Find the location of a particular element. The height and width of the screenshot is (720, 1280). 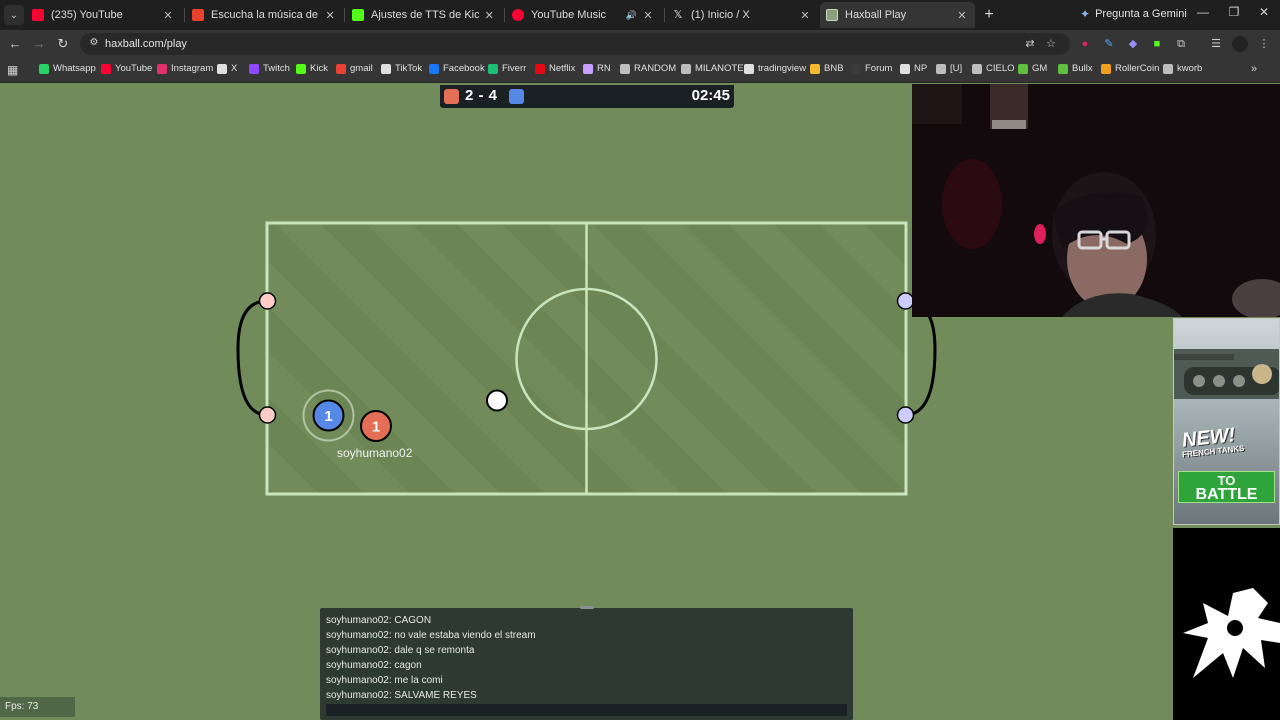

bookmark-netflix: Netflix is located at coordinates (555, 68).